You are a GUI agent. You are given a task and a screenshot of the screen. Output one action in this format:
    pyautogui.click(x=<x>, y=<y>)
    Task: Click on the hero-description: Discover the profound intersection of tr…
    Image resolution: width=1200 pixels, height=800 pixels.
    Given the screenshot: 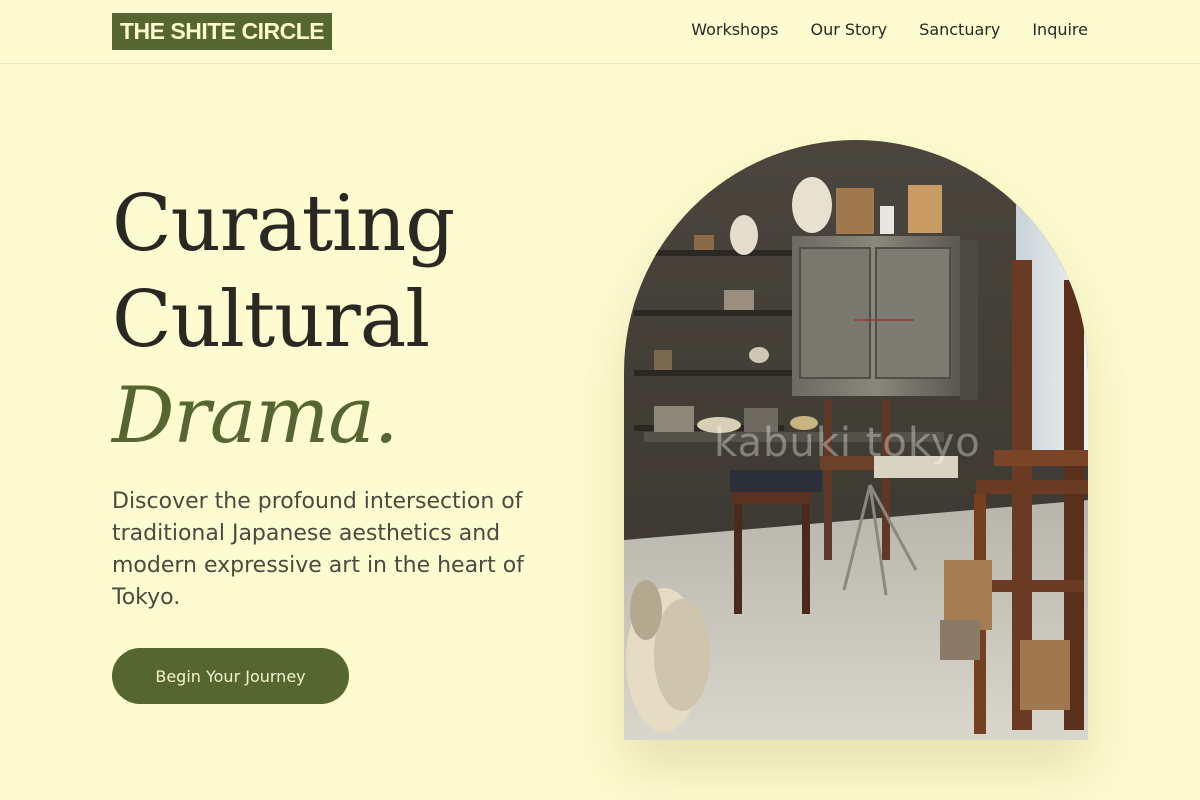 What is the action you would take?
    pyautogui.click(x=318, y=549)
    